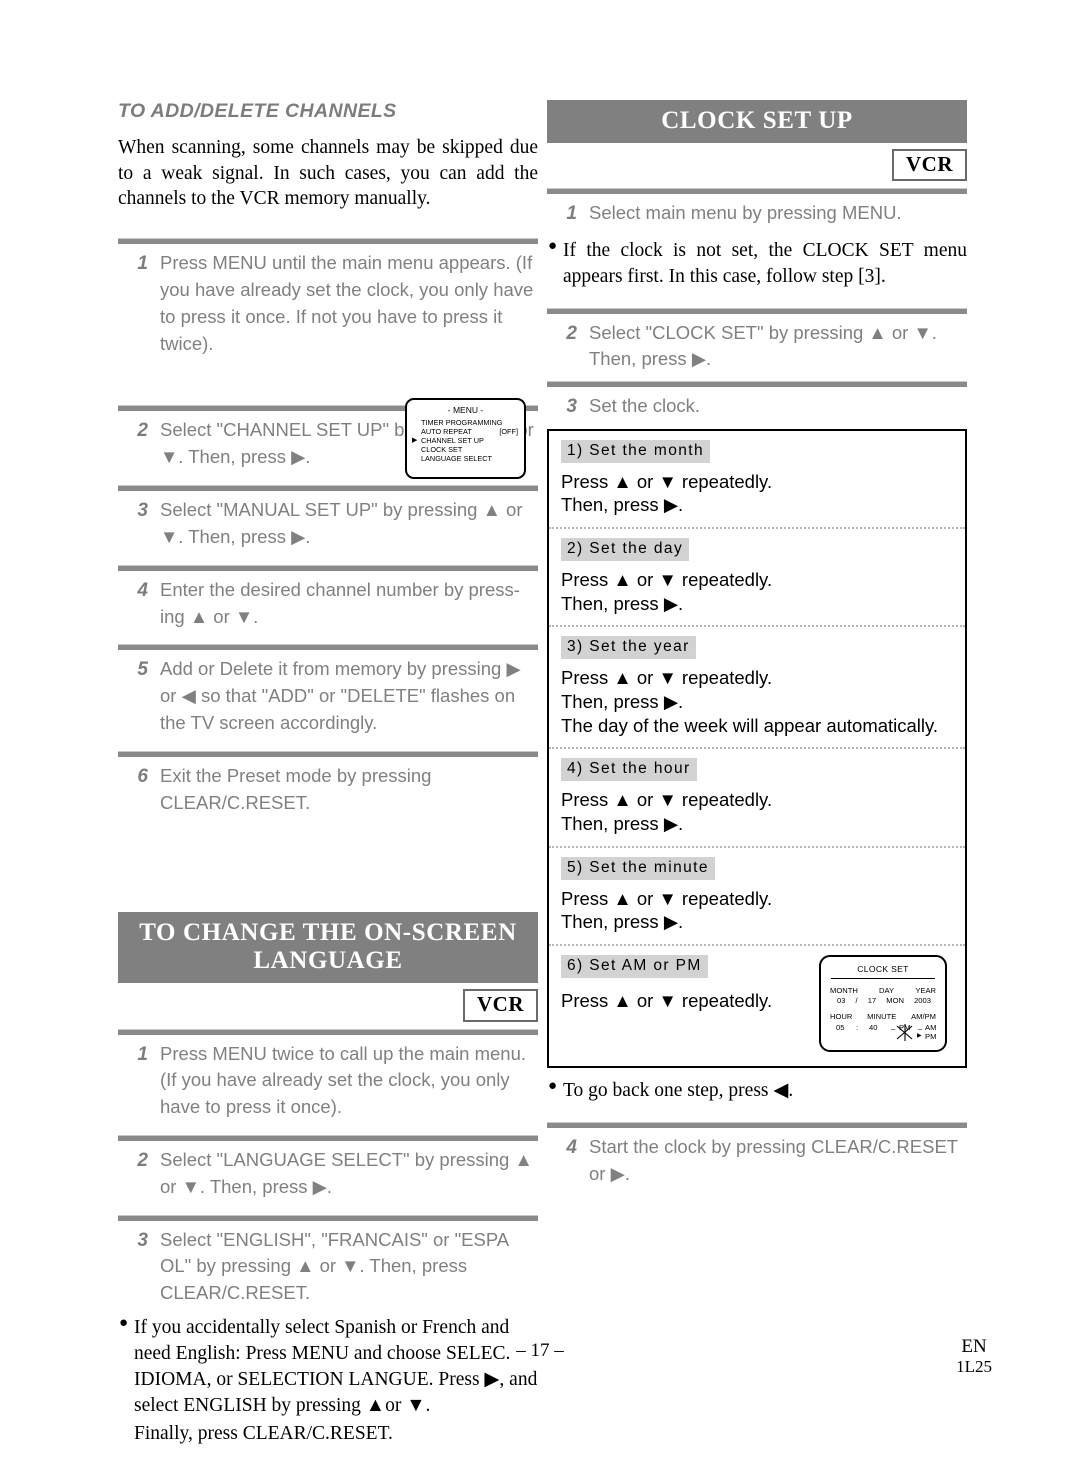 The width and height of the screenshot is (1080, 1479). What do you see at coordinates (974, 1356) in the screenshot?
I see `footer-meta: EN 1L25` at bounding box center [974, 1356].